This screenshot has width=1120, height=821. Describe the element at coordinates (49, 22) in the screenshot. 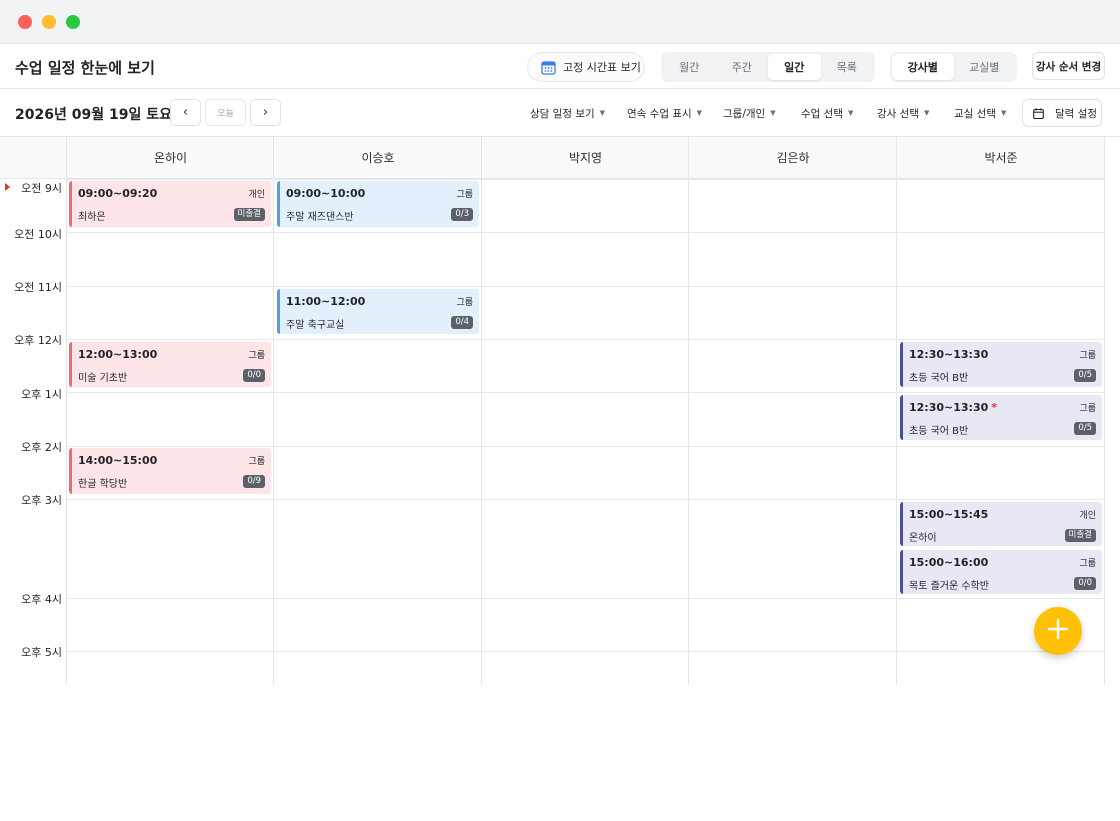

I see `minimize-window-dot` at that location.